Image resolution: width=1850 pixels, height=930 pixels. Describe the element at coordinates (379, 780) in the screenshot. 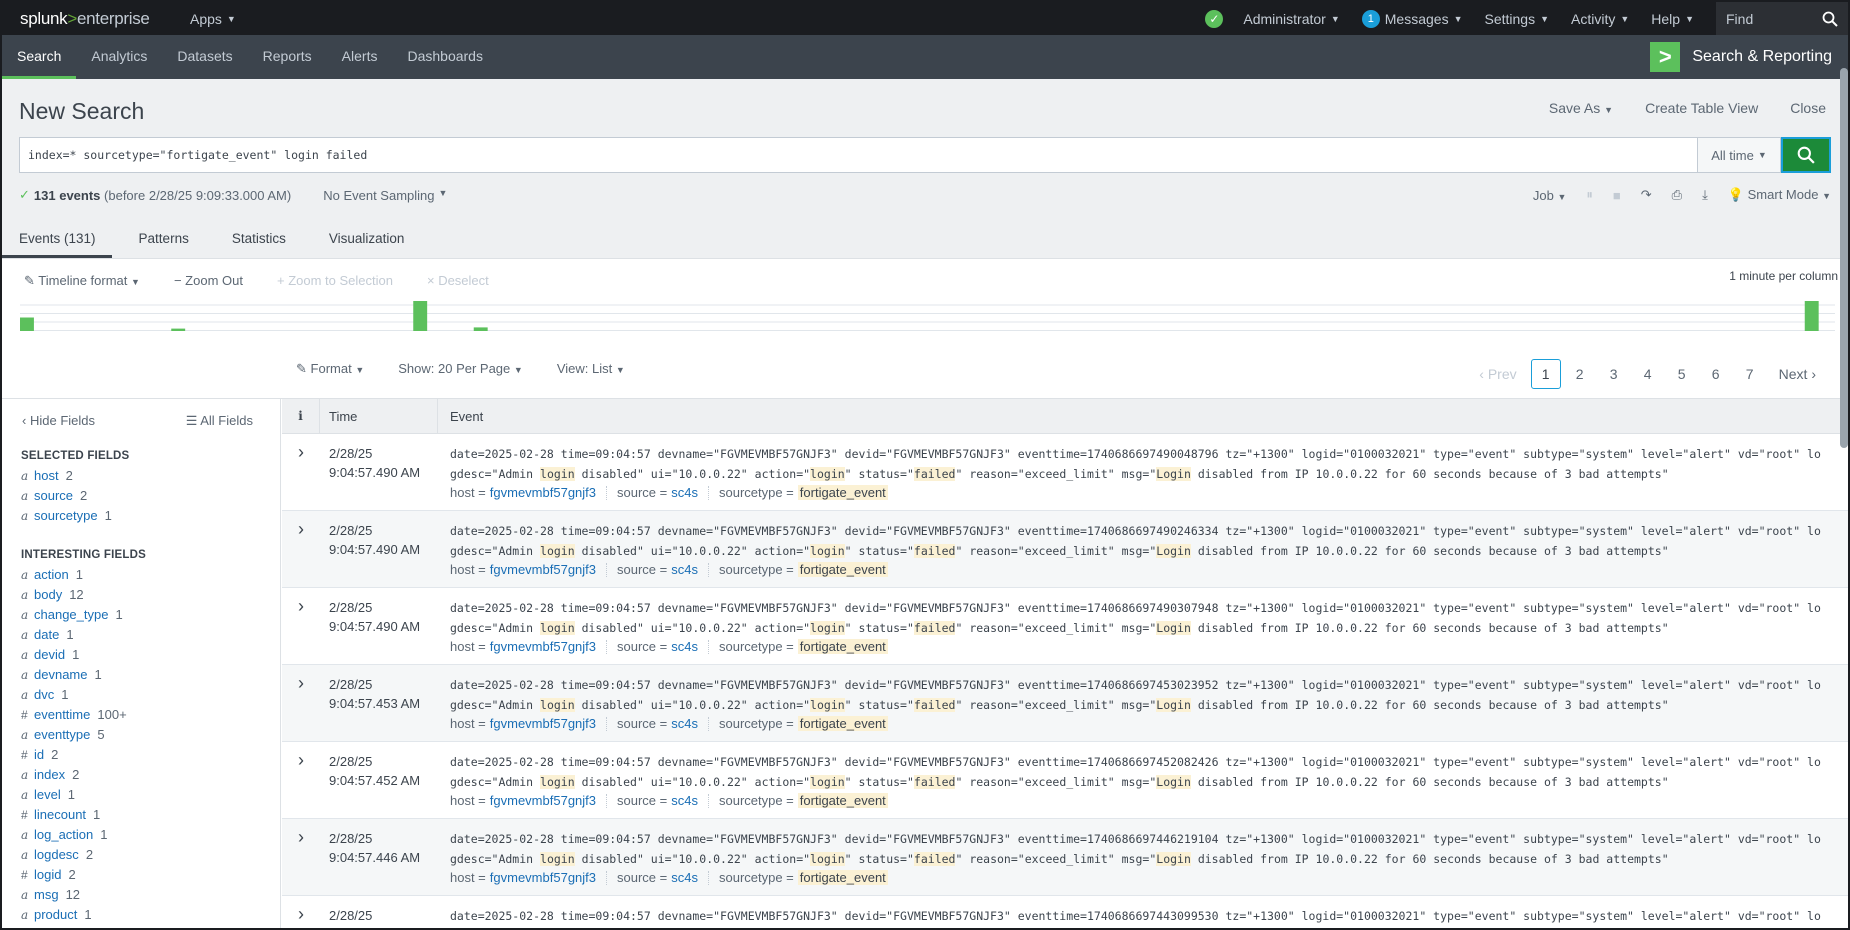

I see `event-time: 2/28/25 9:04:57.452 AM` at that location.